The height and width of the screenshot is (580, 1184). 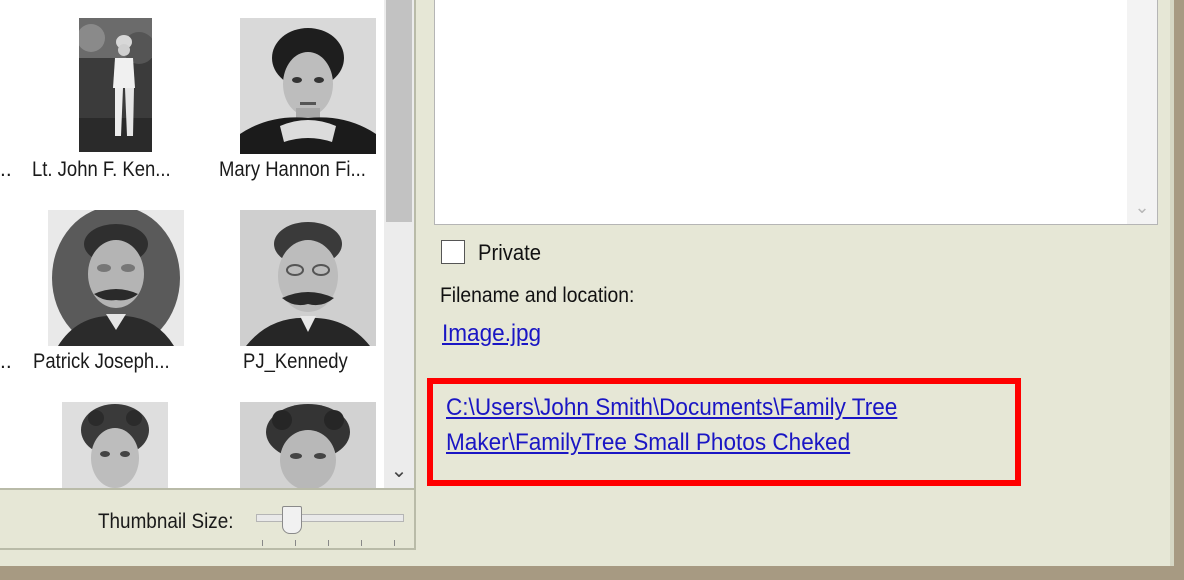 I want to click on thumbnail-size-slider, so click(x=330, y=518).